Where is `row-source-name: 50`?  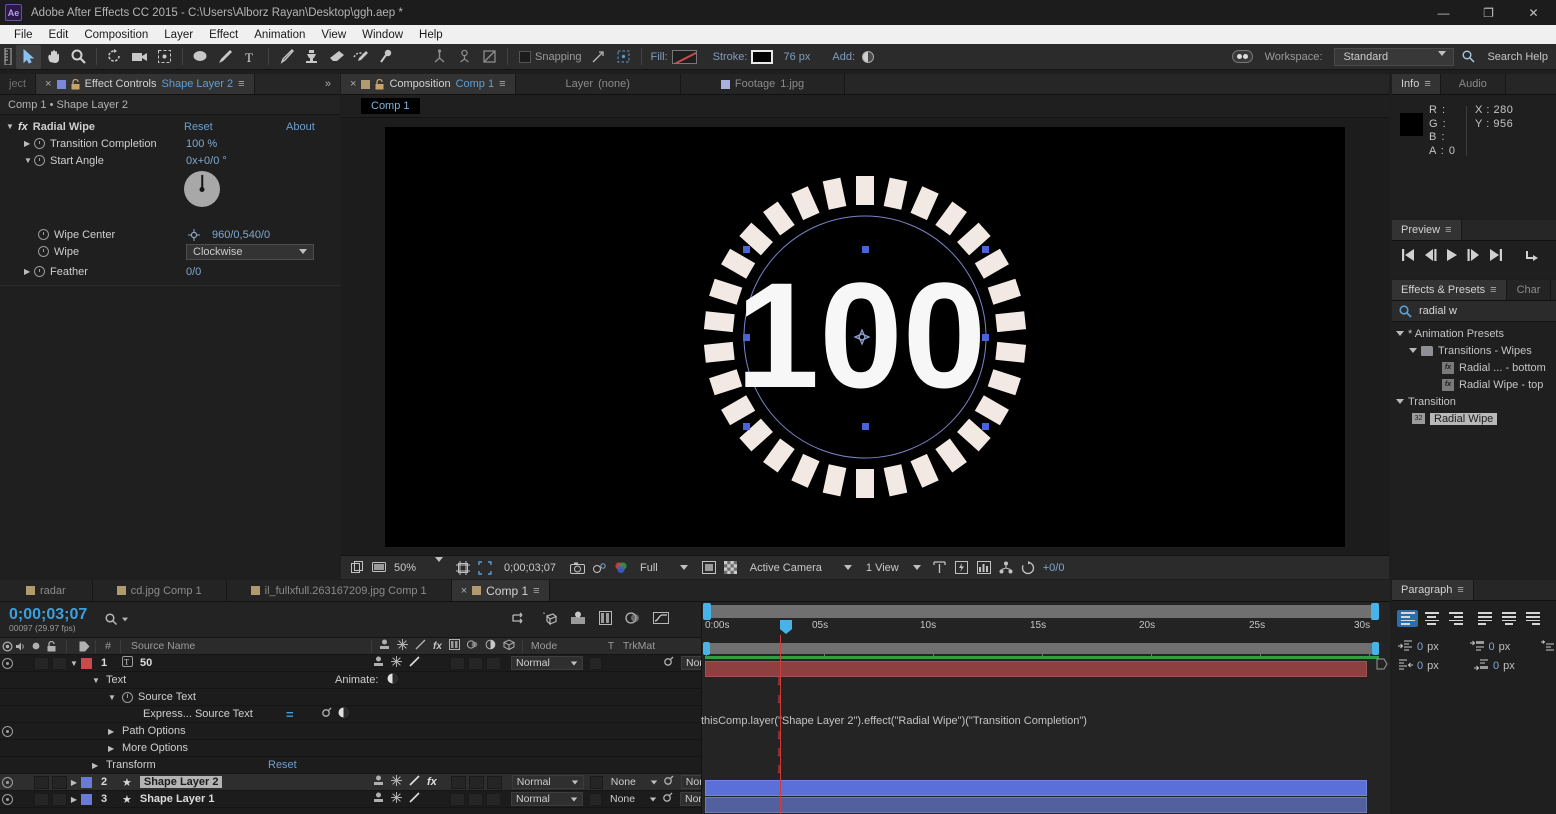
row-source-name: 50 is located at coordinates (146, 663).